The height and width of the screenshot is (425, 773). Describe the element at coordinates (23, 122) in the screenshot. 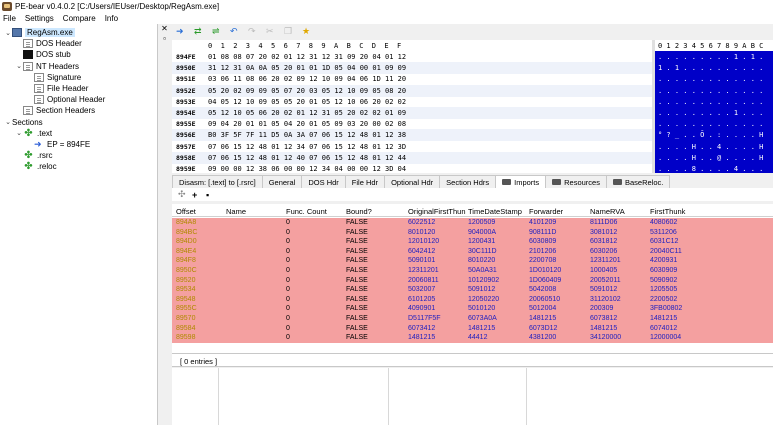

I see `tree-item: ⌄ Sections` at that location.